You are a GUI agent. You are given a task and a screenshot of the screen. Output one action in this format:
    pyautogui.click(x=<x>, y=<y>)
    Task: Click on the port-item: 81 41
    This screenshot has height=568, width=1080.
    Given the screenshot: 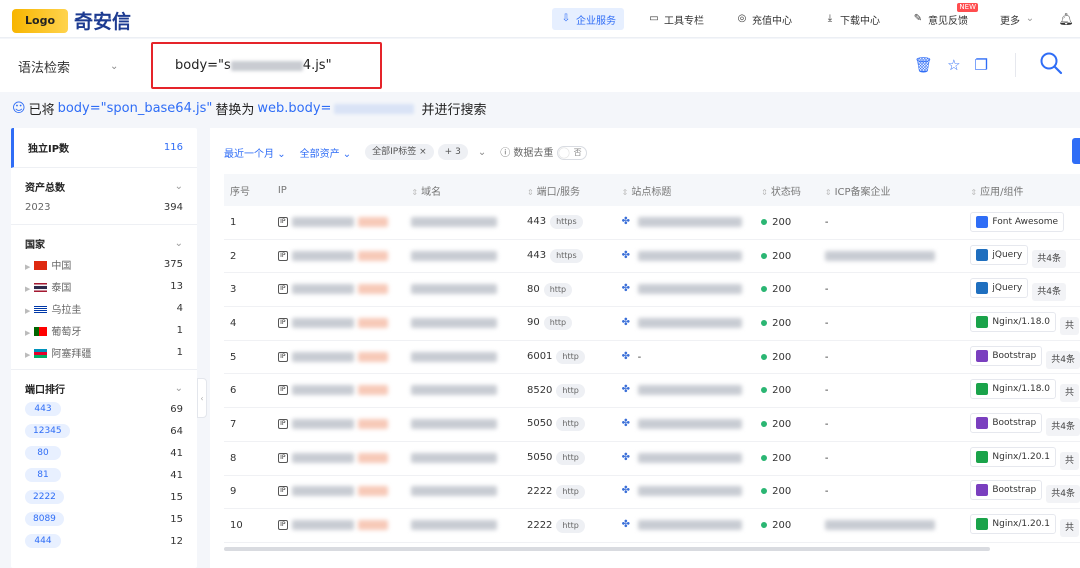 What is the action you would take?
    pyautogui.click(x=104, y=475)
    